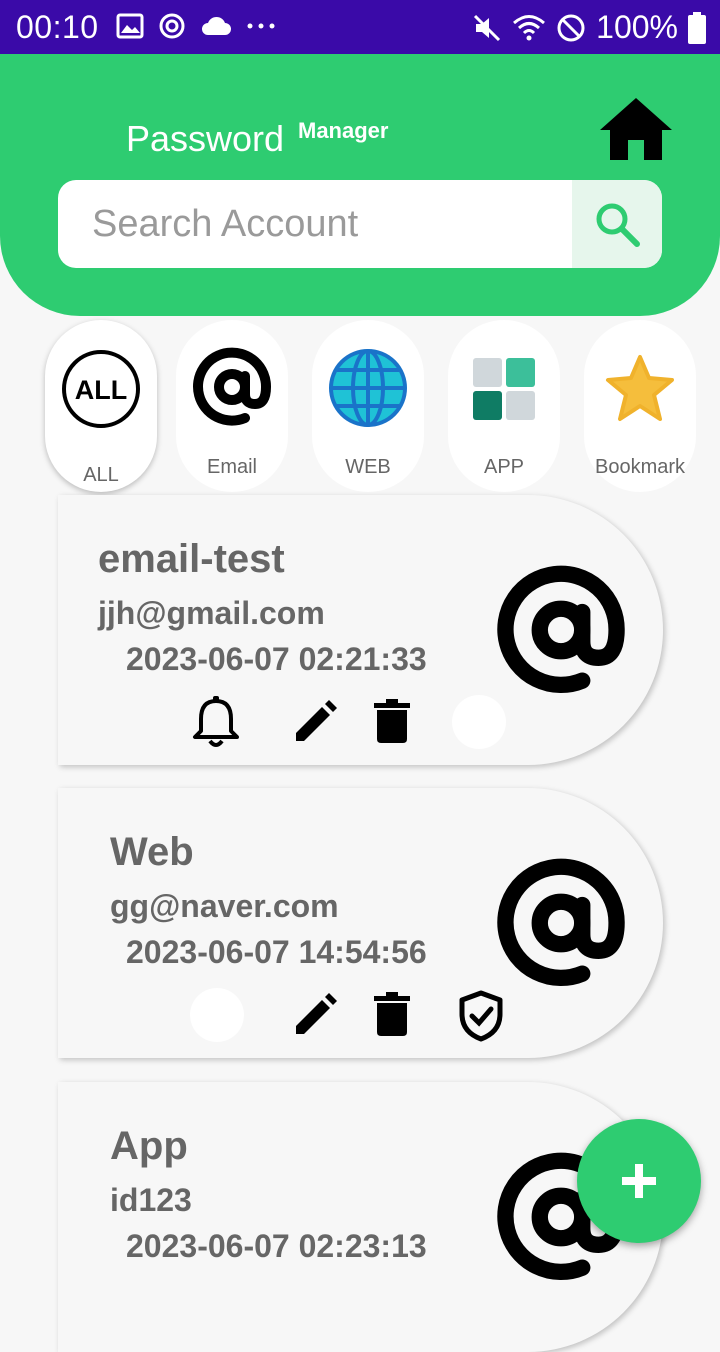  Describe the element at coordinates (149, 1146) in the screenshot. I see `account-title: App` at that location.